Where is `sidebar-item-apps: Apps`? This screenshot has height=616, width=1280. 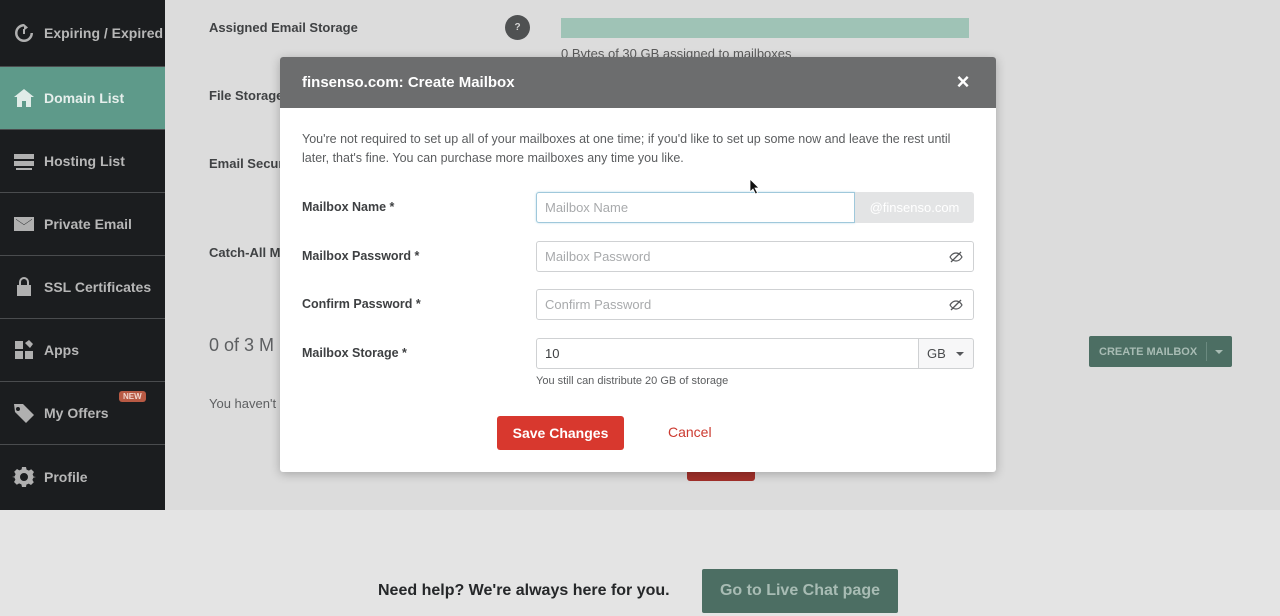
sidebar-item-apps: Apps is located at coordinates (82, 350).